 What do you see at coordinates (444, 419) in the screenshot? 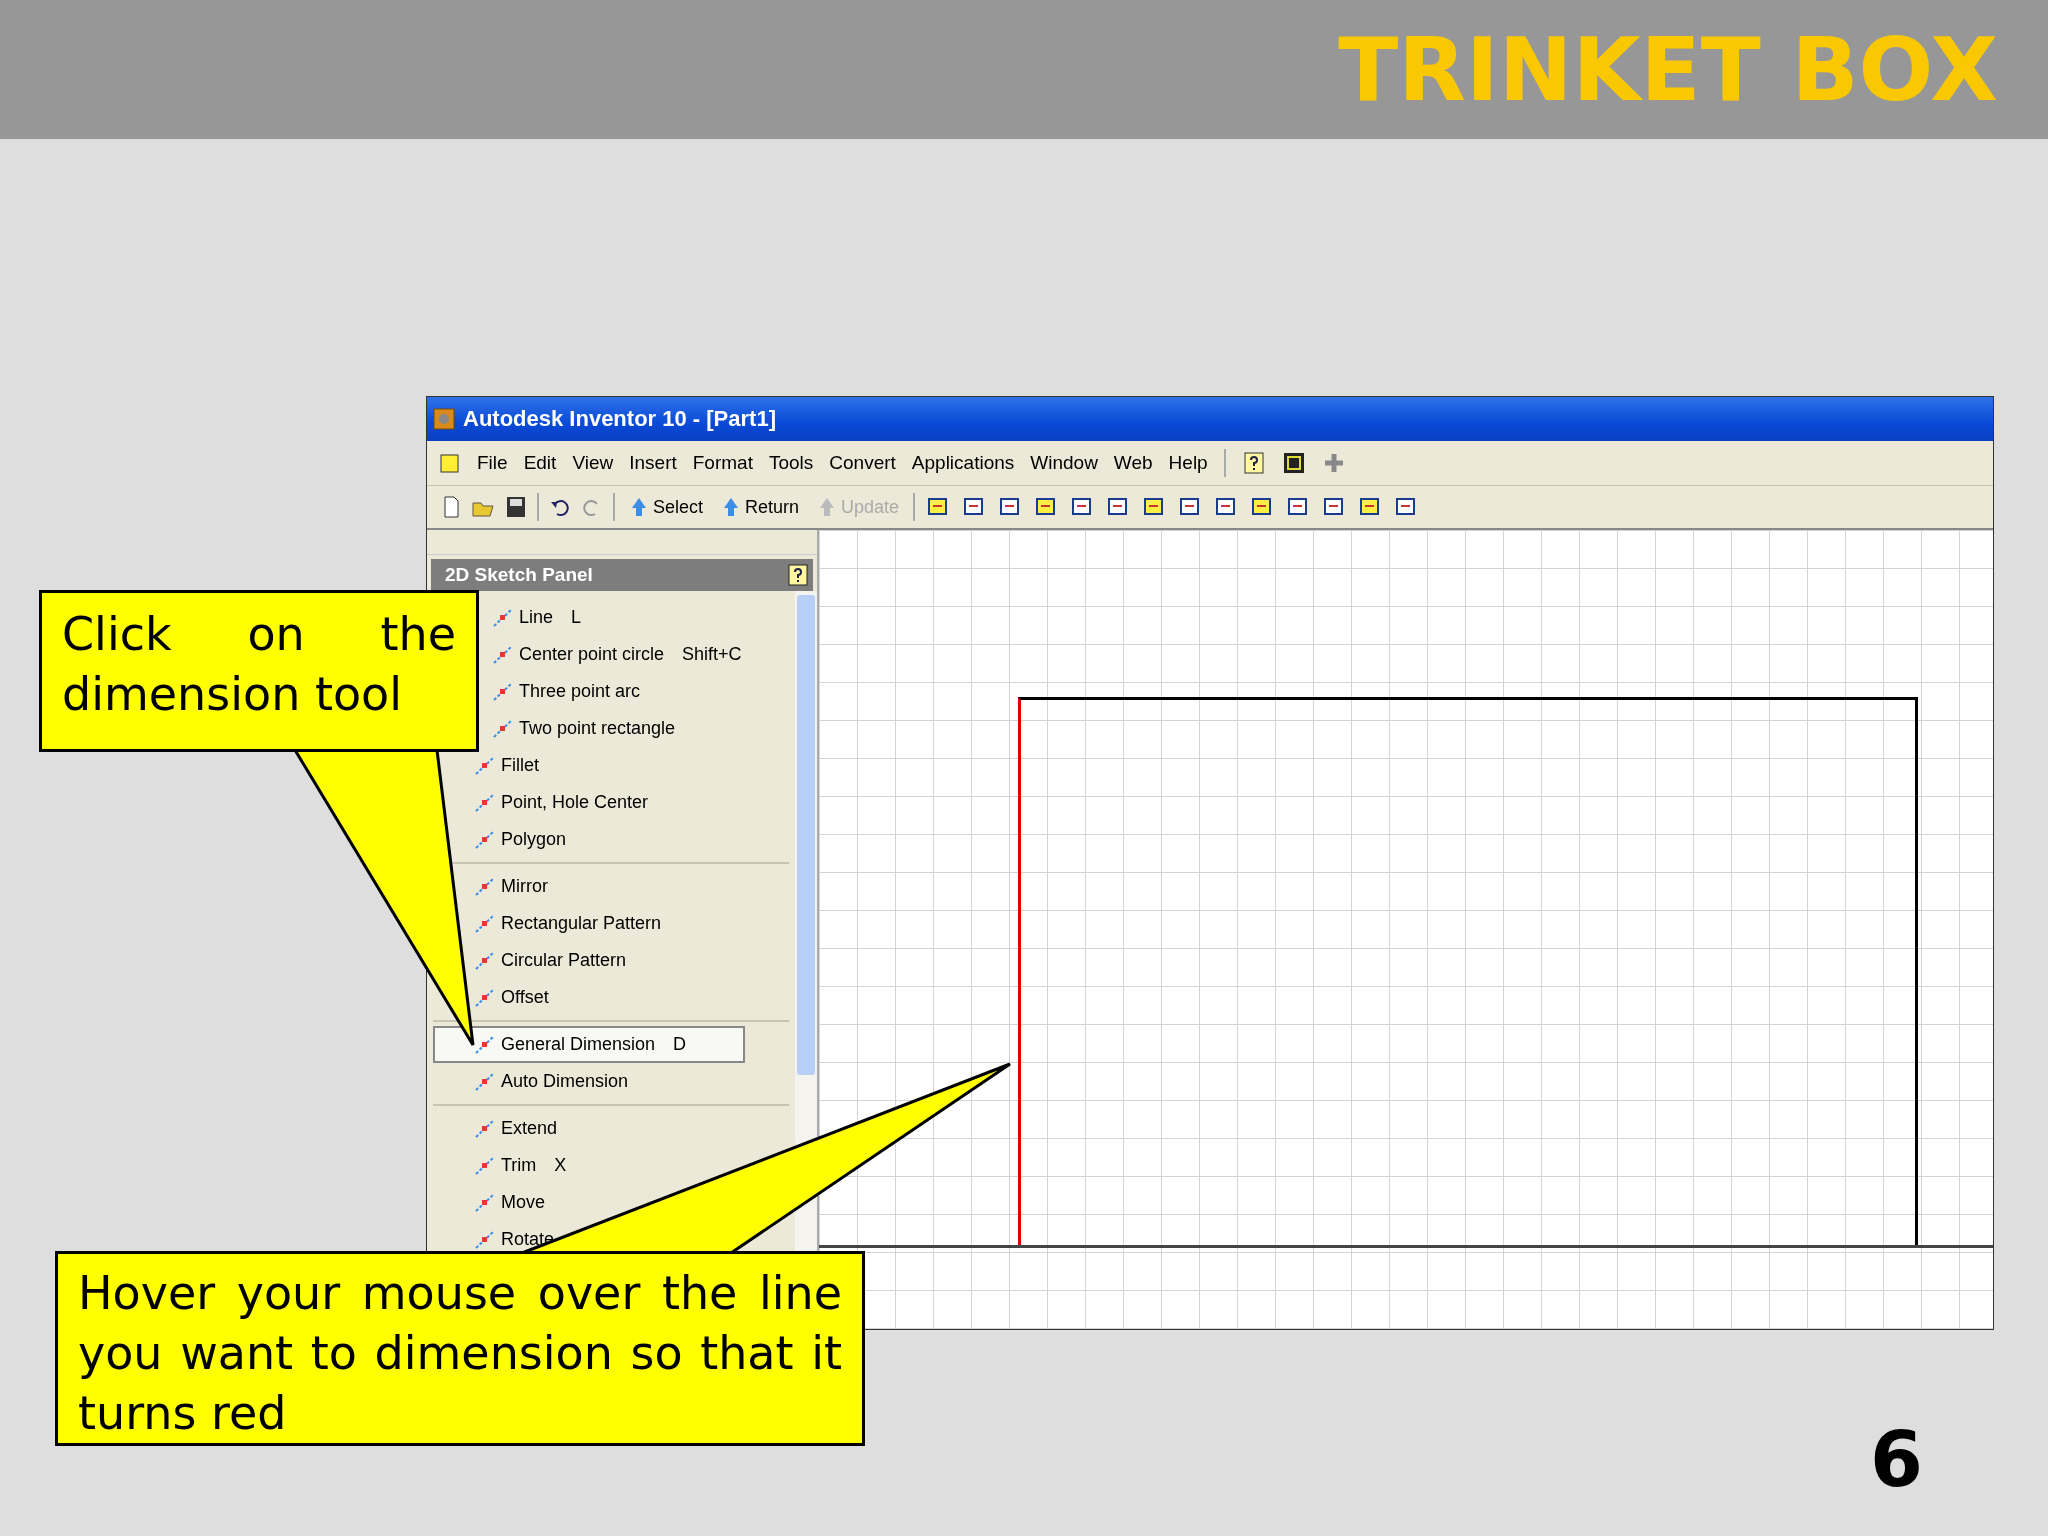
I see `app-icon` at bounding box center [444, 419].